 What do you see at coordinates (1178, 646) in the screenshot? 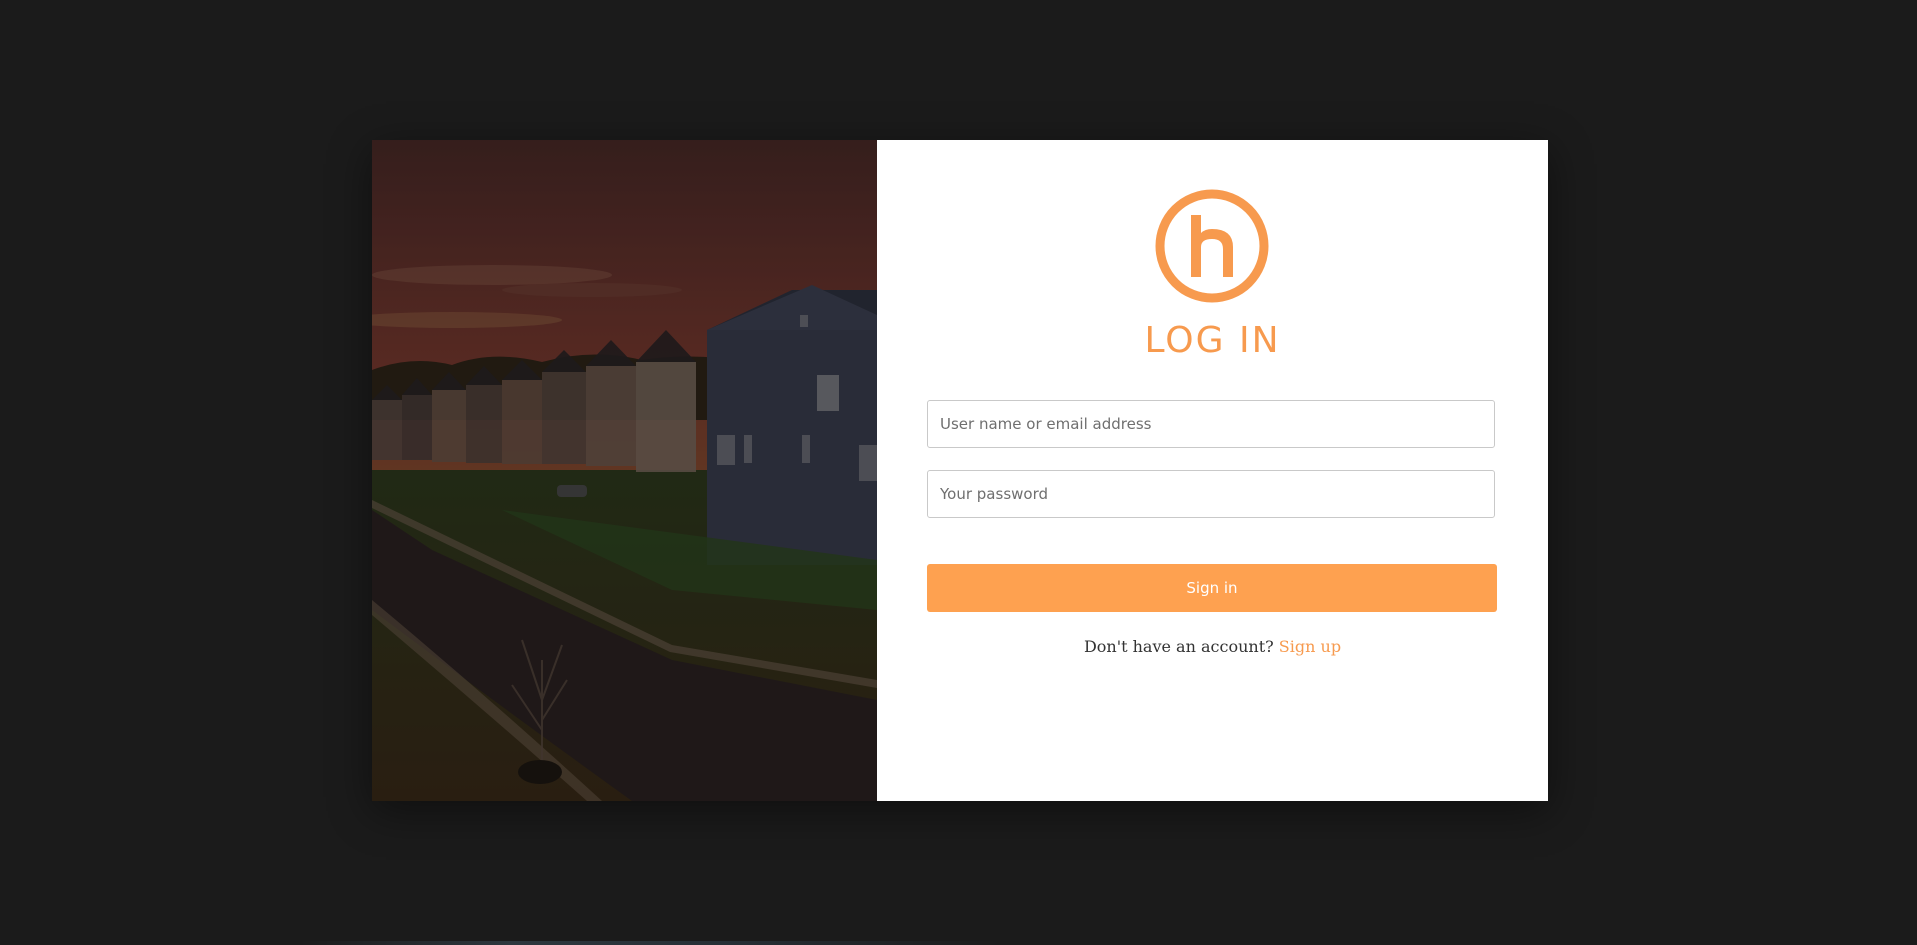
I see `signup-prompt-text: Don't have an account?` at bounding box center [1178, 646].